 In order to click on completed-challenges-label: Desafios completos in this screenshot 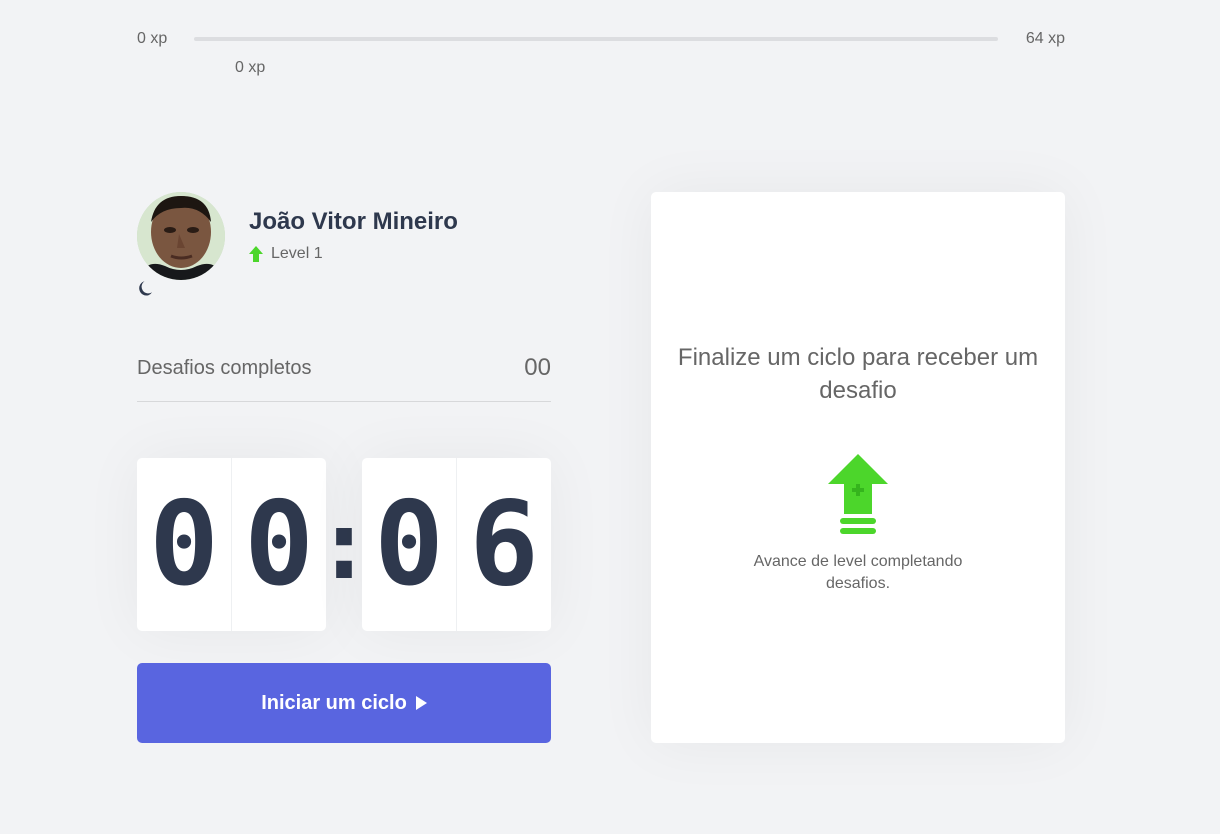, I will do `click(224, 368)`.